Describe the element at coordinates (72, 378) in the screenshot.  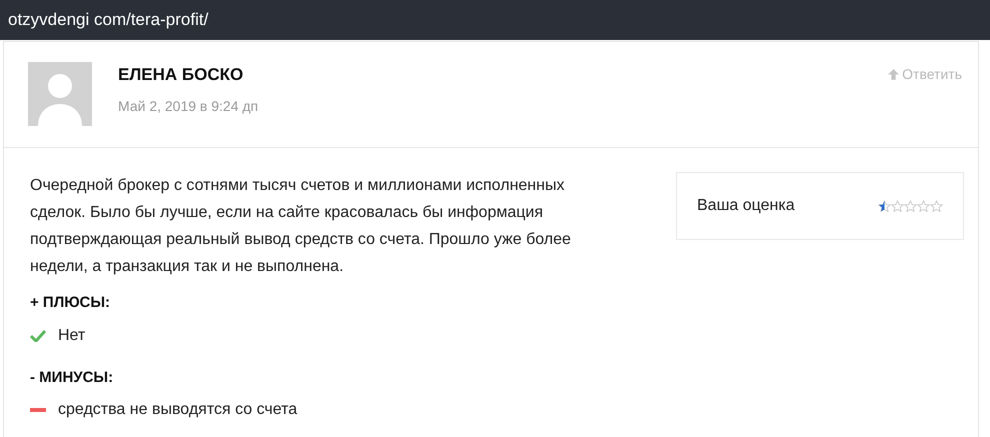
I see `section-title: - МИНУСЫ:` at that location.